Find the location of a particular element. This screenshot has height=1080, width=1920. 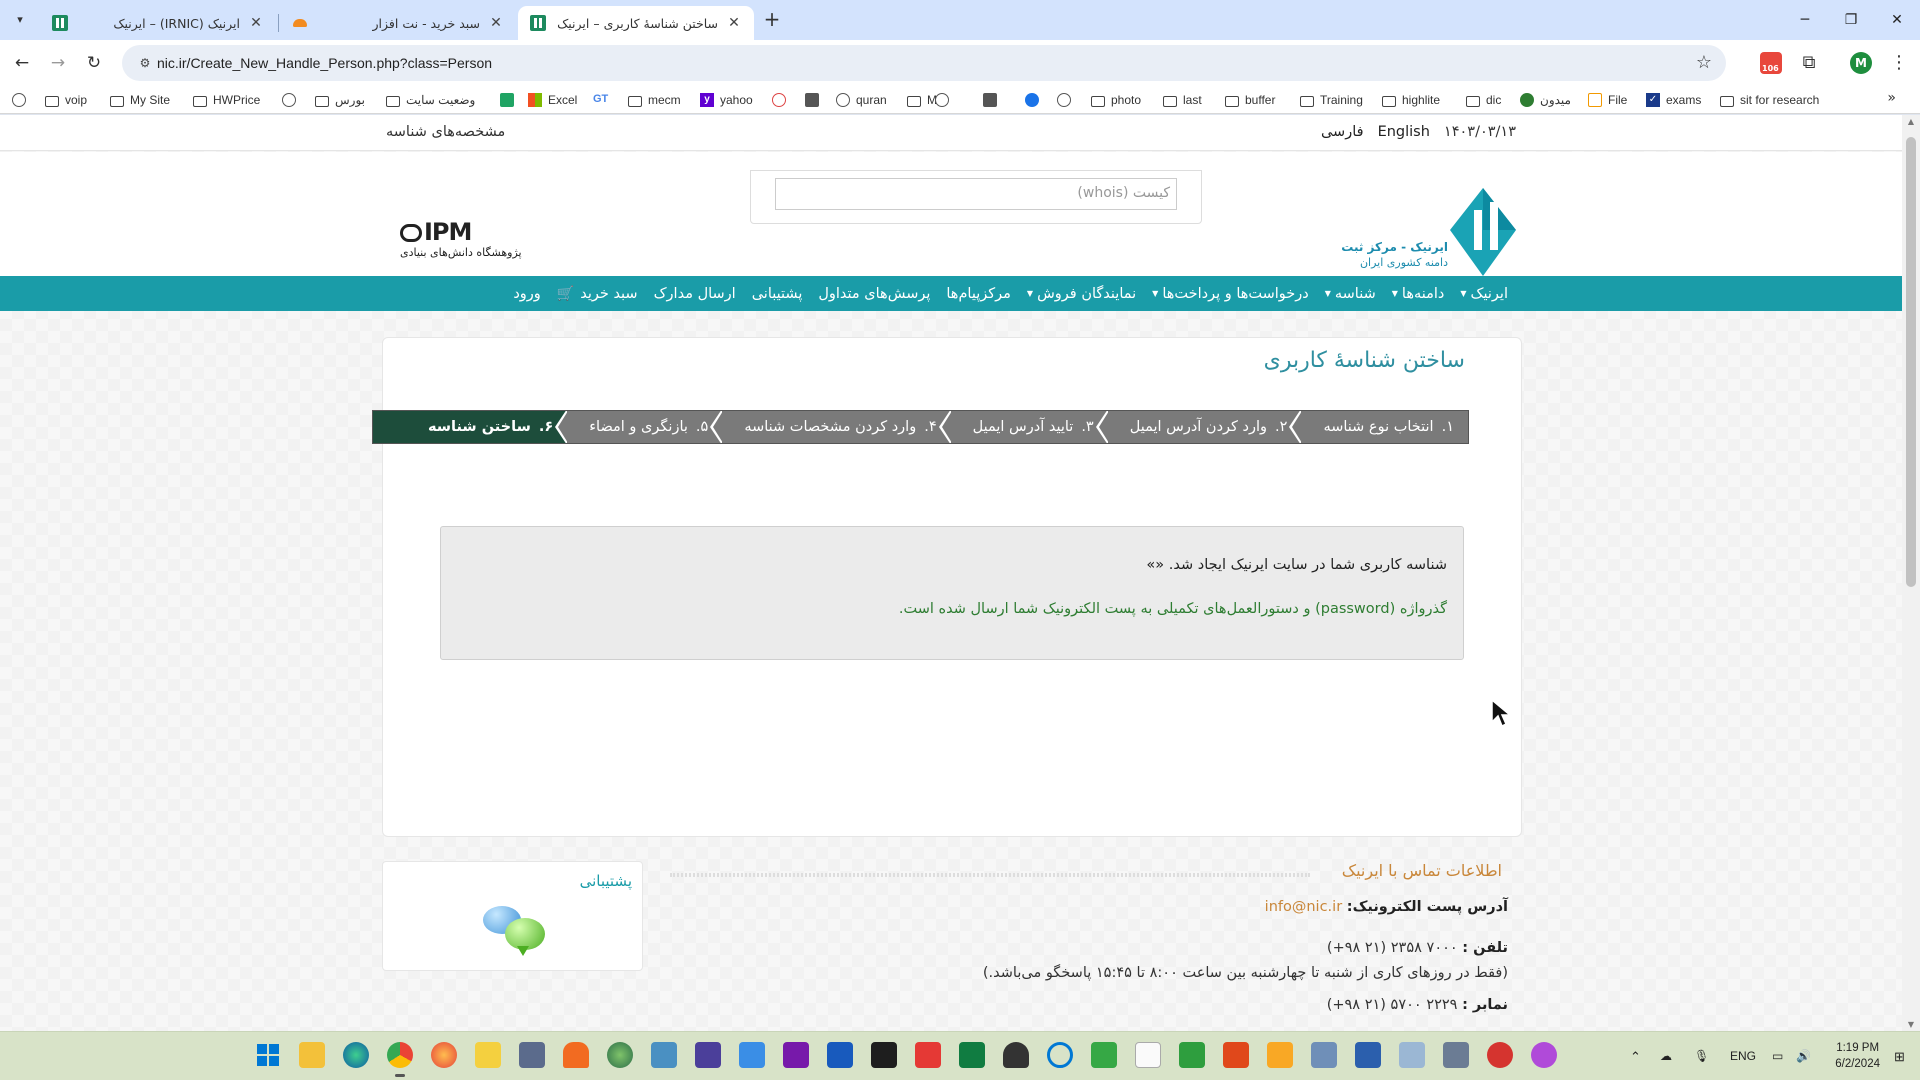

nav-item: ایرنیک ▼ is located at coordinates (1484, 294).